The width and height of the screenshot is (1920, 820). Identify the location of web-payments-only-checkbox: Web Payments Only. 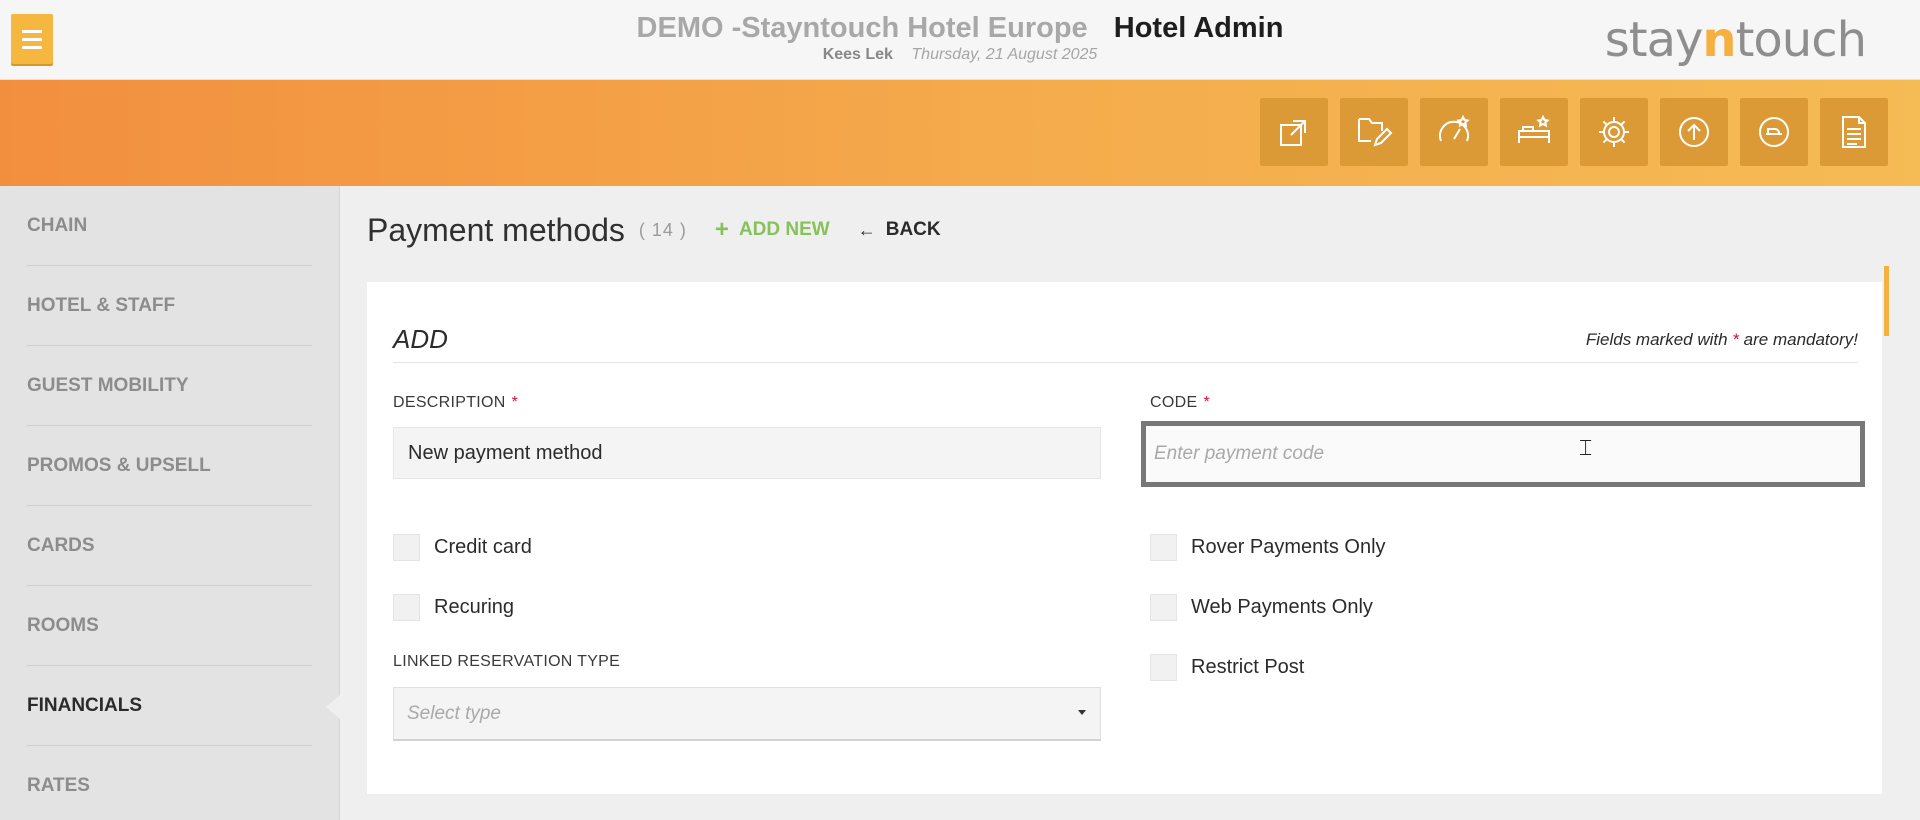
(1261, 607).